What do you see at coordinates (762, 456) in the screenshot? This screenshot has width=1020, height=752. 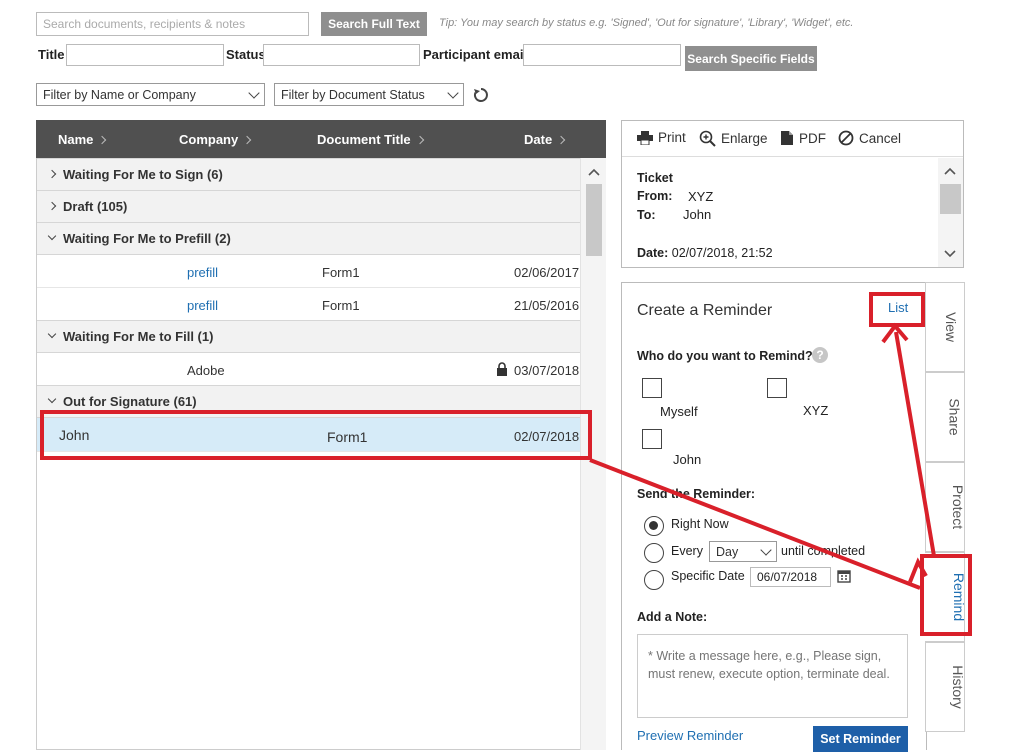 I see `annotation-arrows` at bounding box center [762, 456].